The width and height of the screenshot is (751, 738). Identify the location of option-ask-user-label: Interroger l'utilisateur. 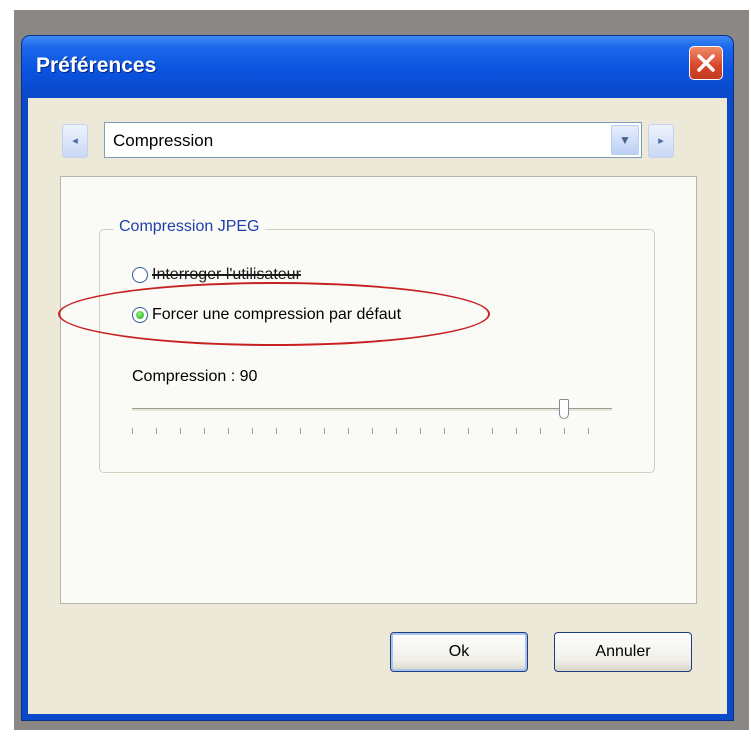
(226, 274).